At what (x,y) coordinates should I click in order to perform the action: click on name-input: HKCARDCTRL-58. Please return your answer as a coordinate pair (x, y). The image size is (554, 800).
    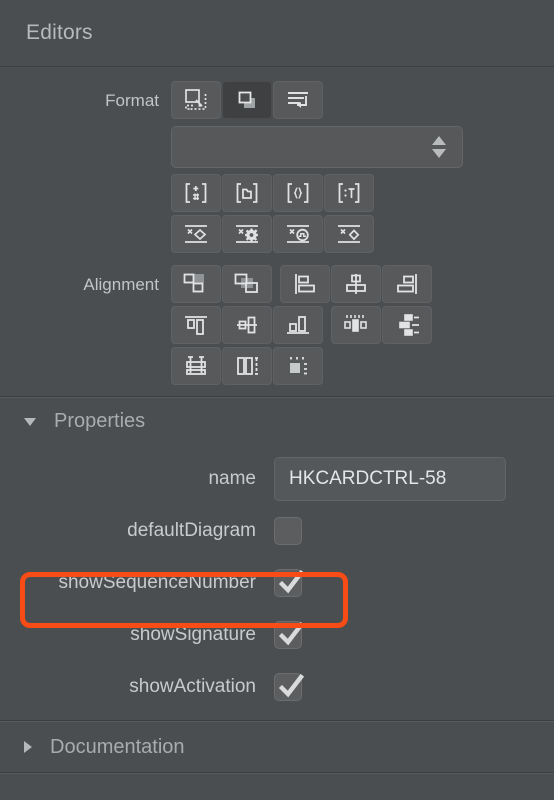
    Looking at the image, I should click on (390, 479).